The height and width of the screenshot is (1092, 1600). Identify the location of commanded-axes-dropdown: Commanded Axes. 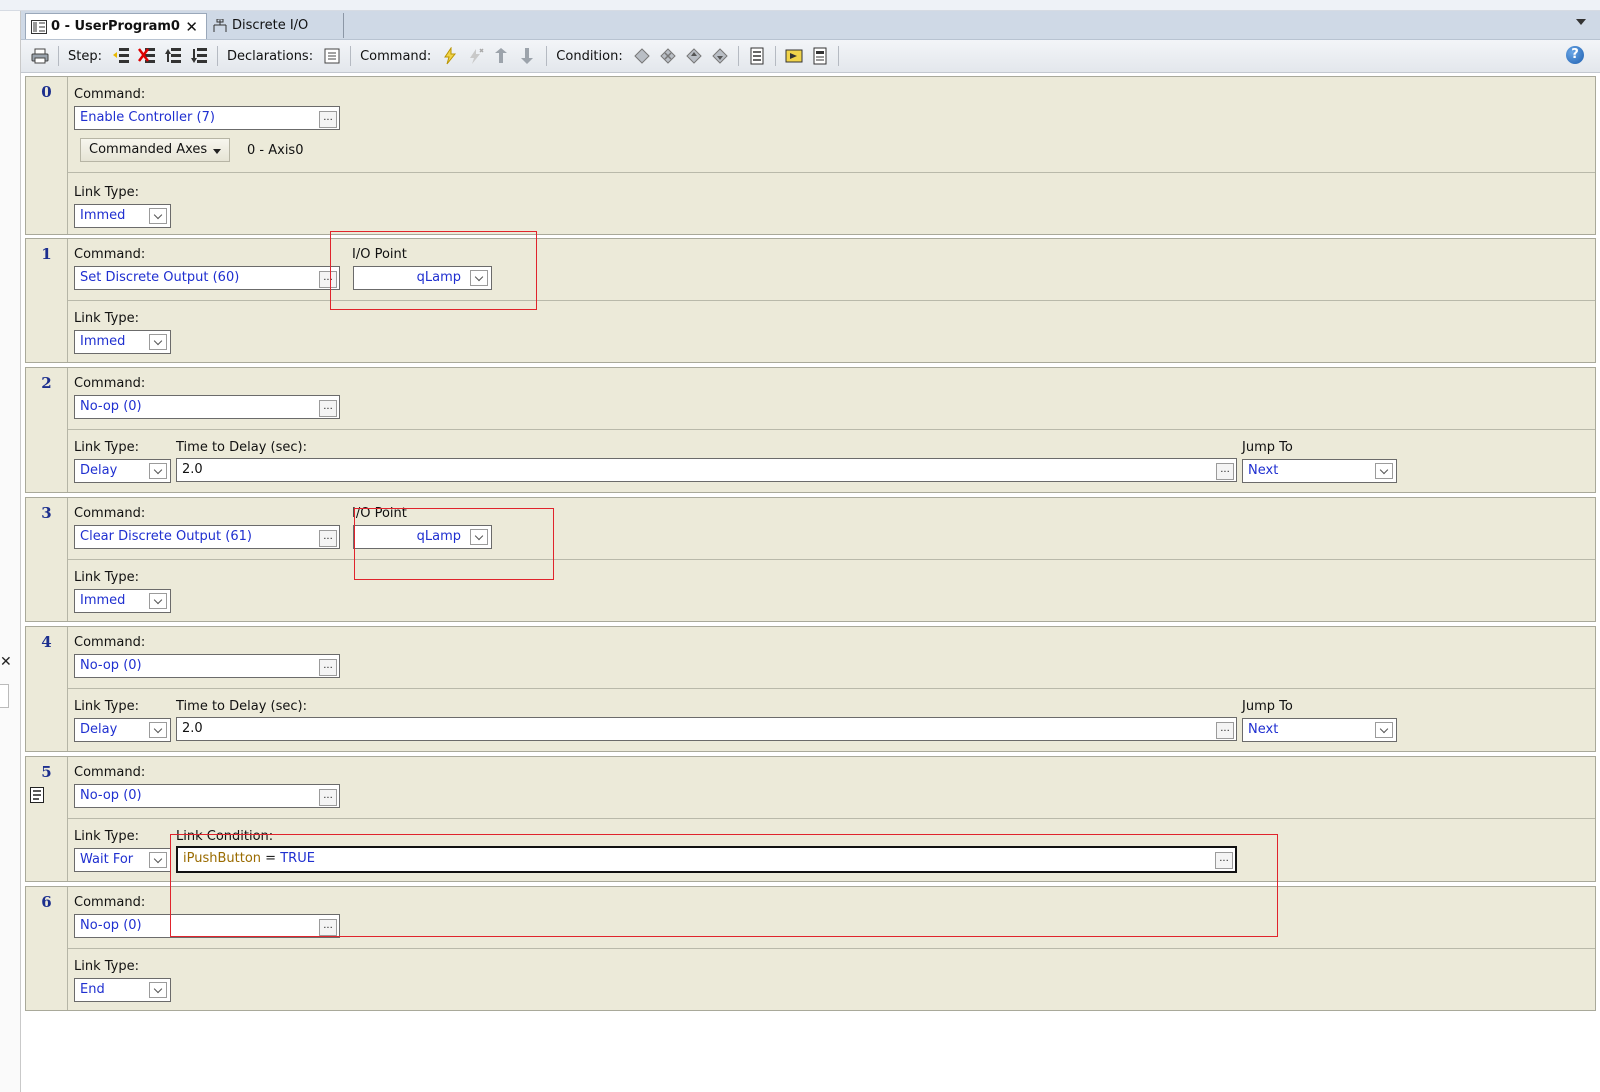
(155, 150).